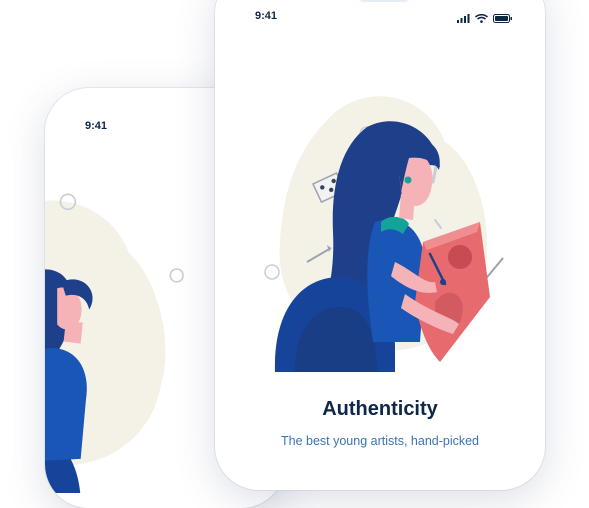 The height and width of the screenshot is (508, 589). Describe the element at coordinates (481, 19) in the screenshot. I see `wifi-icon` at that location.